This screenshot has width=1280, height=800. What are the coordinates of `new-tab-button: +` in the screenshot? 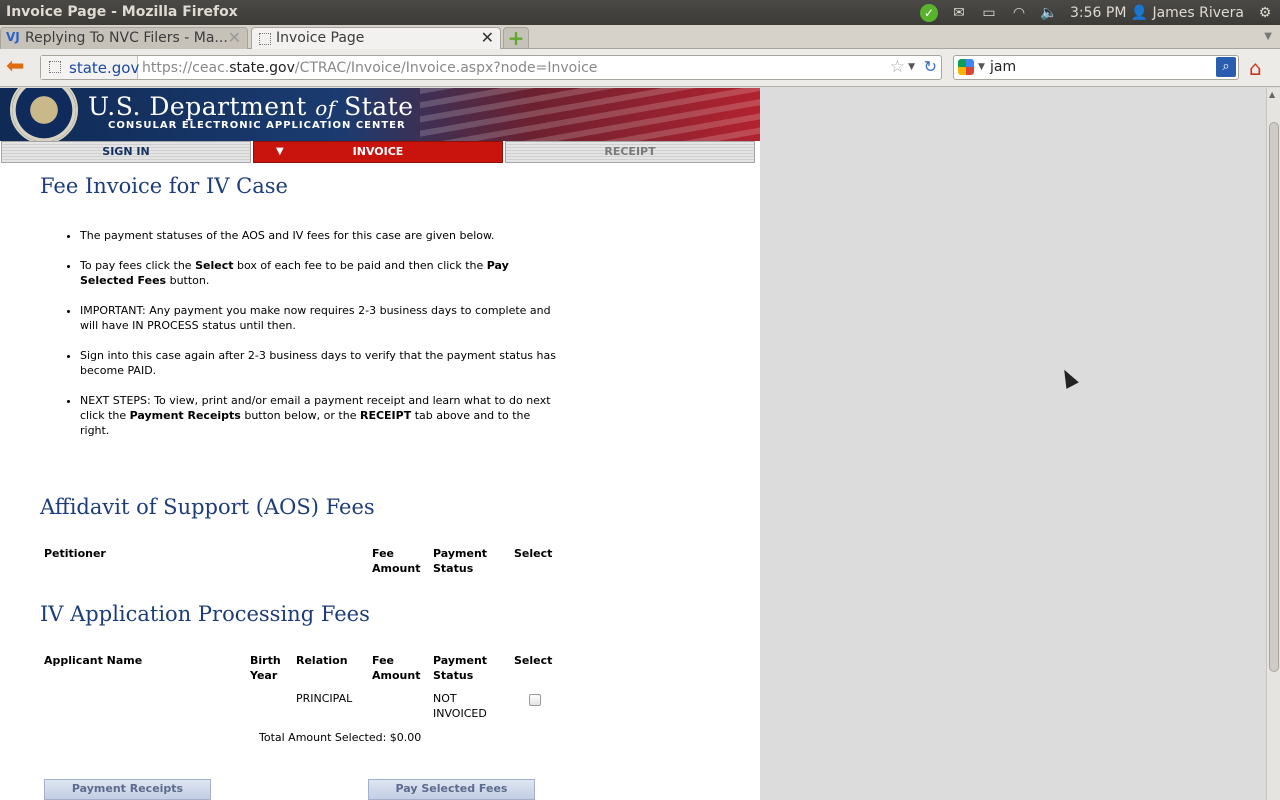 It's located at (516, 38).